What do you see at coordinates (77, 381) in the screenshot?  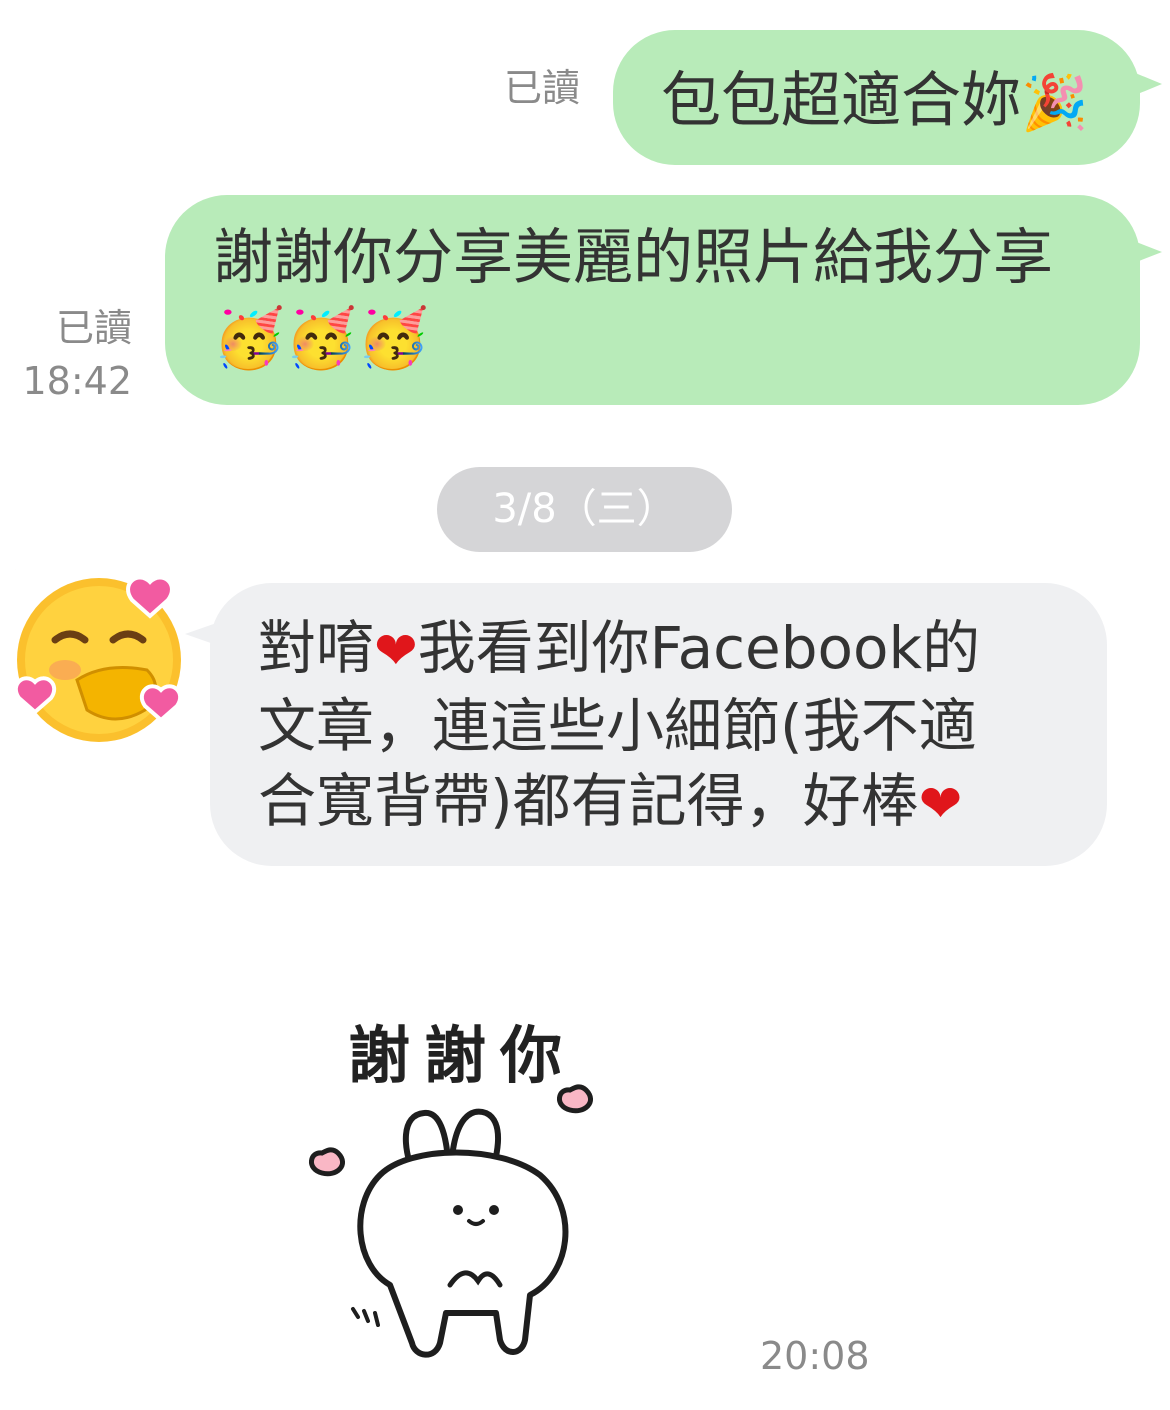 I see `message-time: 18:42` at bounding box center [77, 381].